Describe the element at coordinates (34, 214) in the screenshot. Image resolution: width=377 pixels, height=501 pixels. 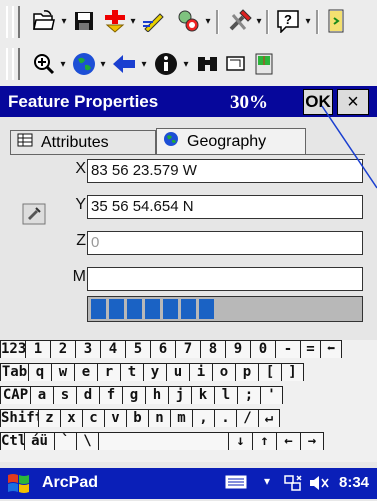
I see `gps-capture-icon` at that location.